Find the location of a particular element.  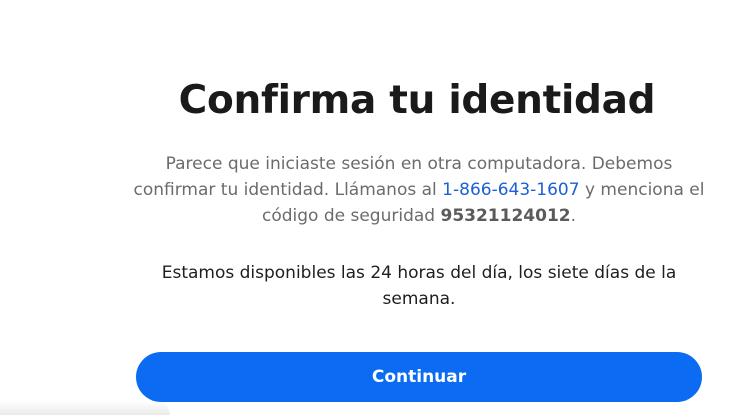

phone-number-link: 1-866-643-1607 is located at coordinates (510, 190).